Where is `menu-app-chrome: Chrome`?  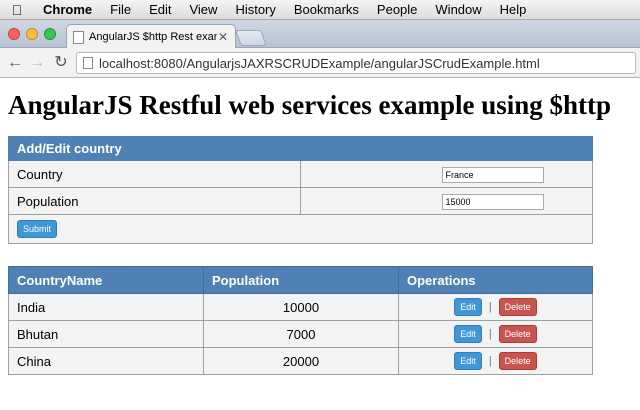 menu-app-chrome: Chrome is located at coordinates (67, 10).